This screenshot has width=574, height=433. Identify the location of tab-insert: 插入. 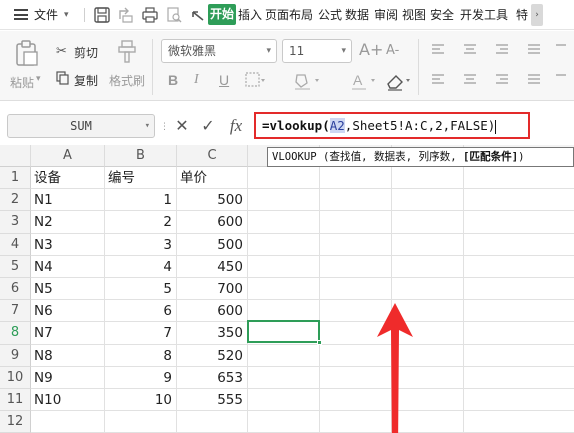
(250, 15).